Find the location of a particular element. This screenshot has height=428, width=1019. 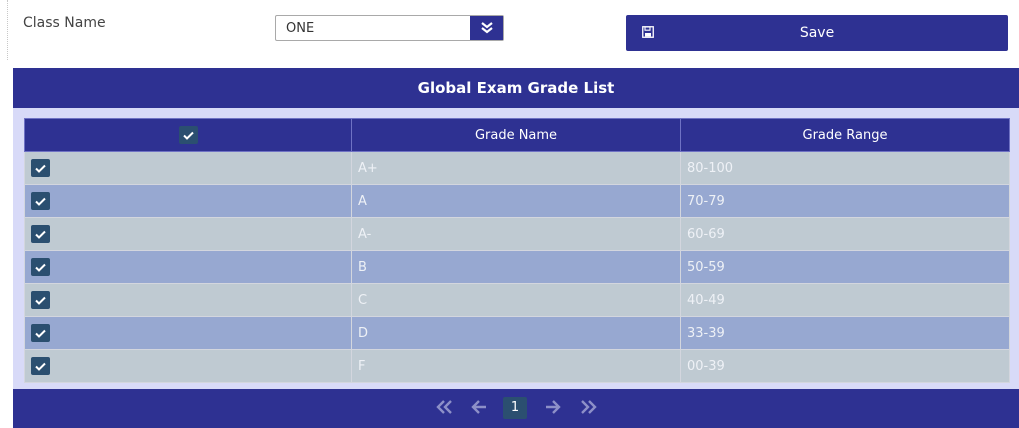

table-row: A- 60-69 is located at coordinates (517, 234).